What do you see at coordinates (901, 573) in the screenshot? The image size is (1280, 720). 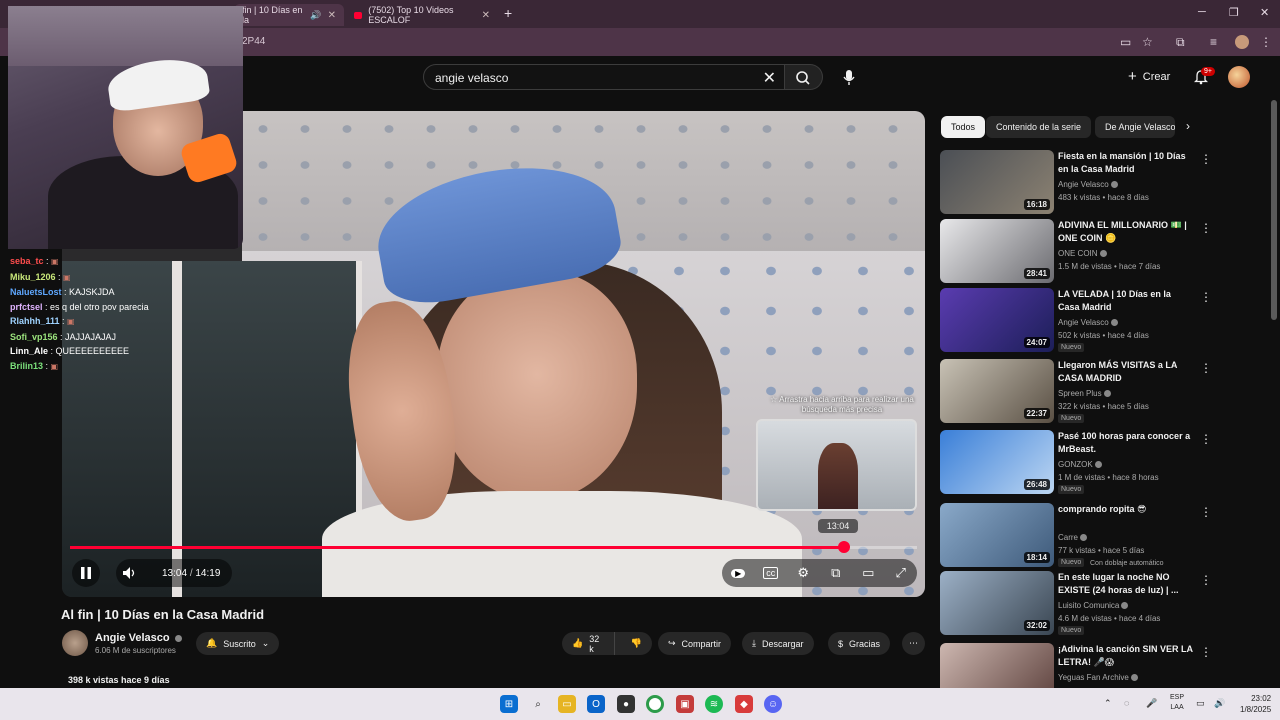 I see `fullscreen-button: ⤢` at bounding box center [901, 573].